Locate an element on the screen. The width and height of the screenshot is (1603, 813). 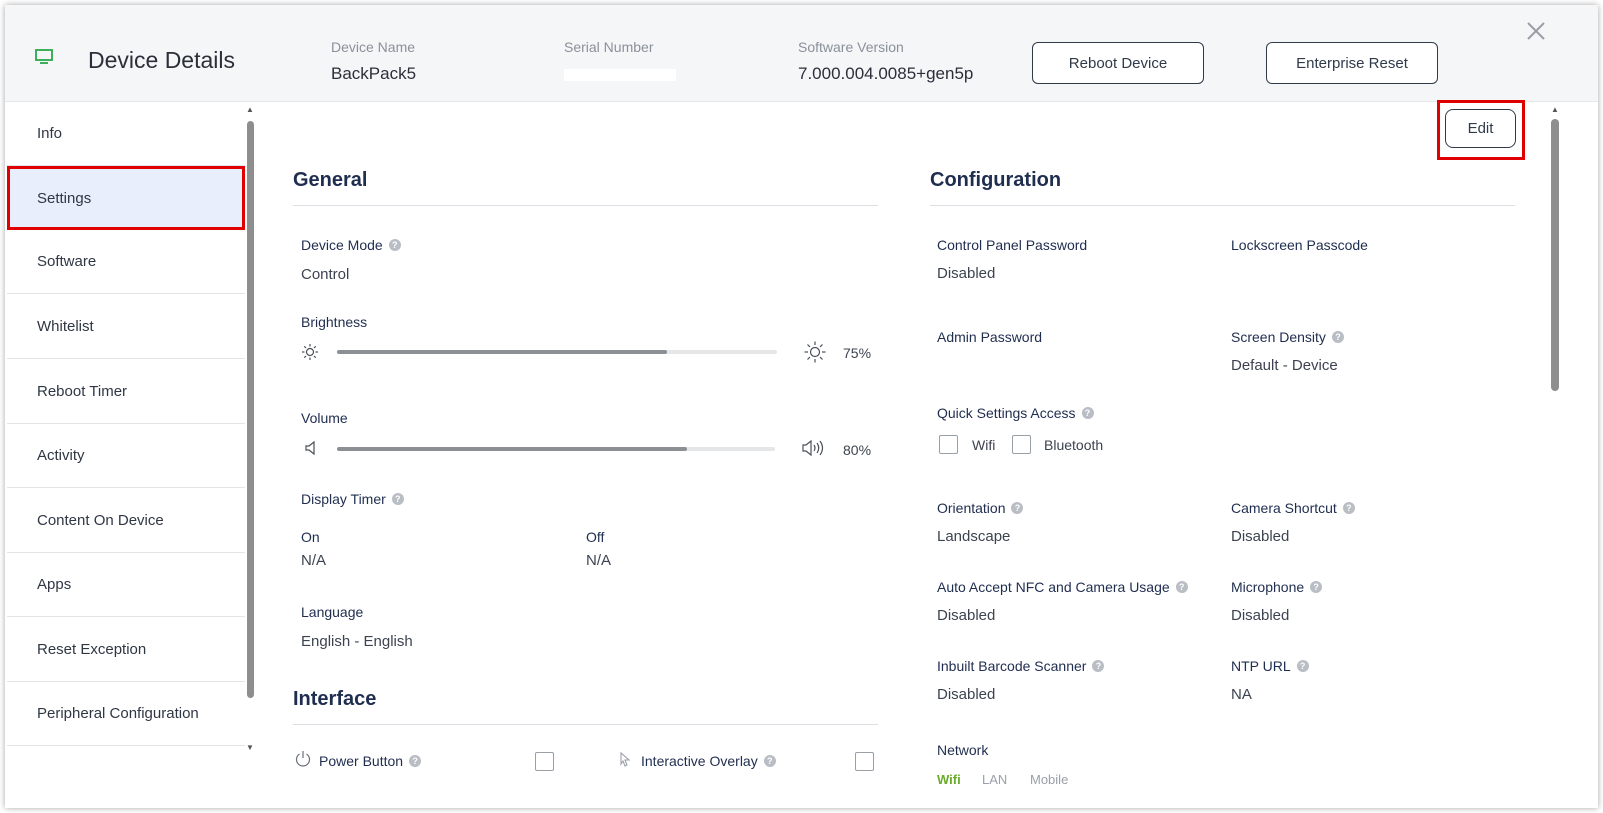
sidebar-scroll-down-icon: ▼ is located at coordinates (250, 747).